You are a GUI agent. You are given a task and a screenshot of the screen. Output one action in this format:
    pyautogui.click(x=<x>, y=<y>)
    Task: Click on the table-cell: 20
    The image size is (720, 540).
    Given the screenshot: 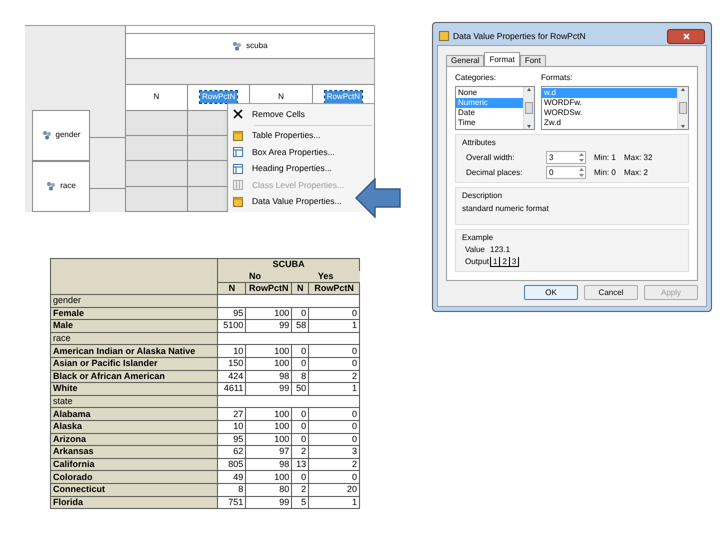 What is the action you would take?
    pyautogui.click(x=334, y=489)
    